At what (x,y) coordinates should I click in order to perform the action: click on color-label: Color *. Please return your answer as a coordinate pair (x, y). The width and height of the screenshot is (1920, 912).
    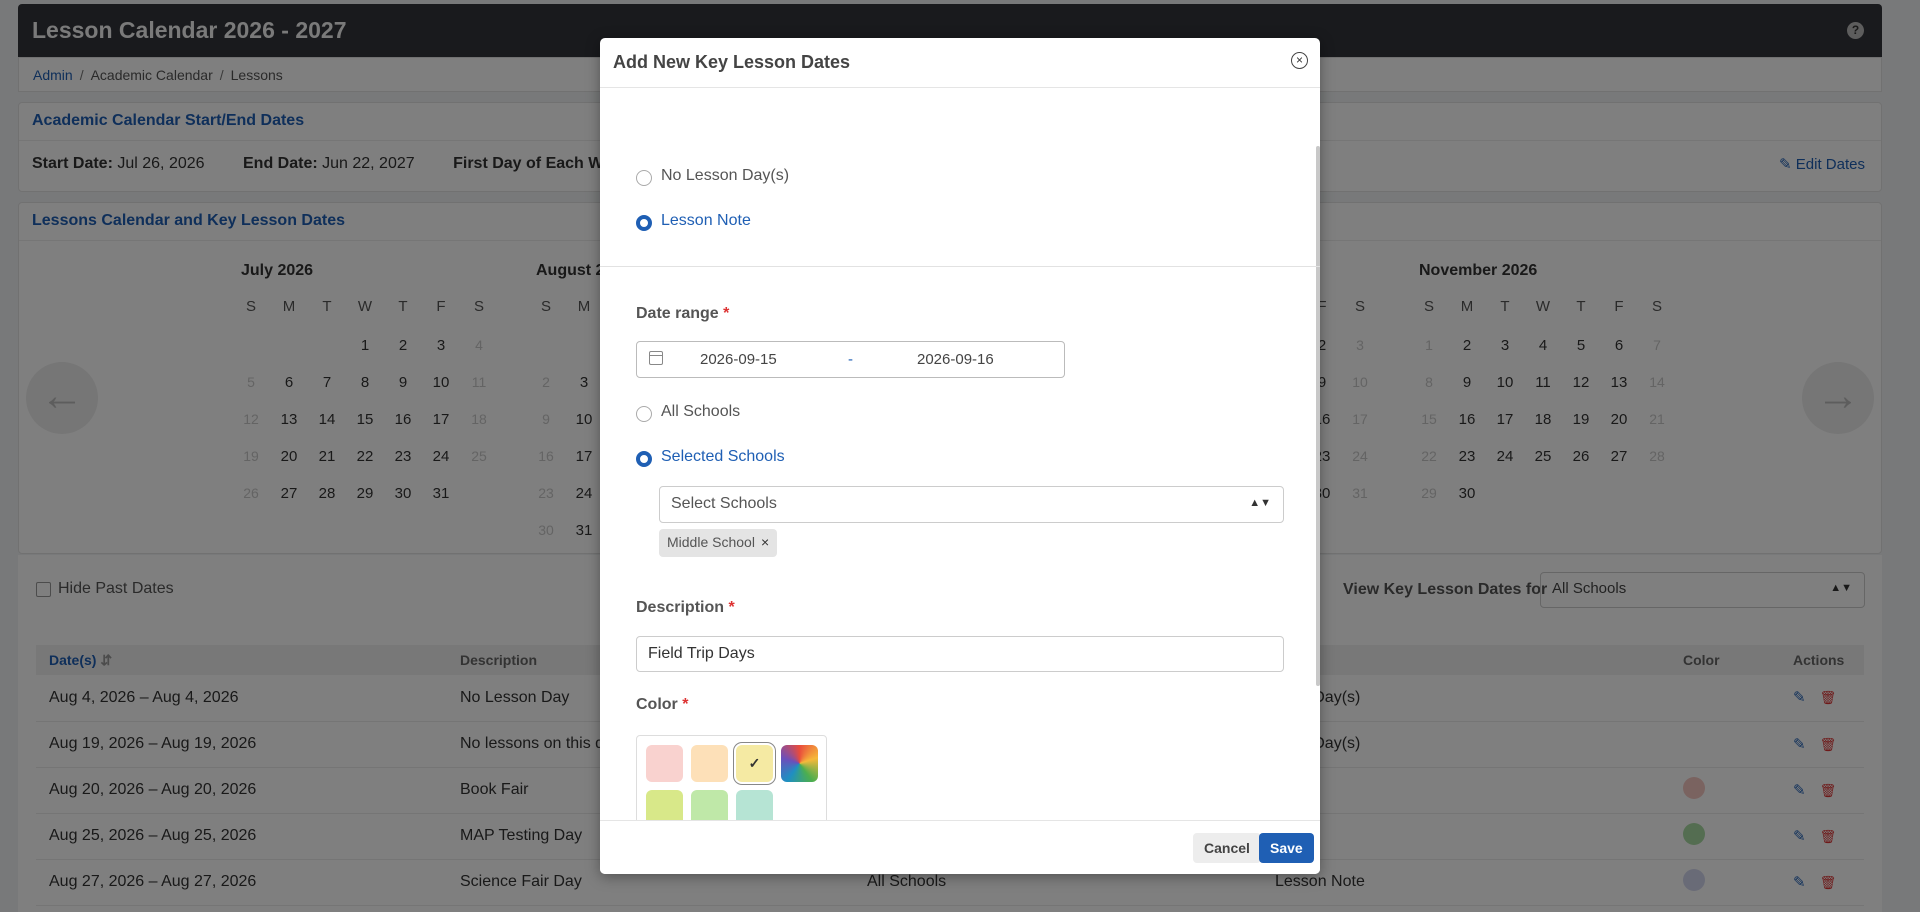
    Looking at the image, I should click on (662, 704).